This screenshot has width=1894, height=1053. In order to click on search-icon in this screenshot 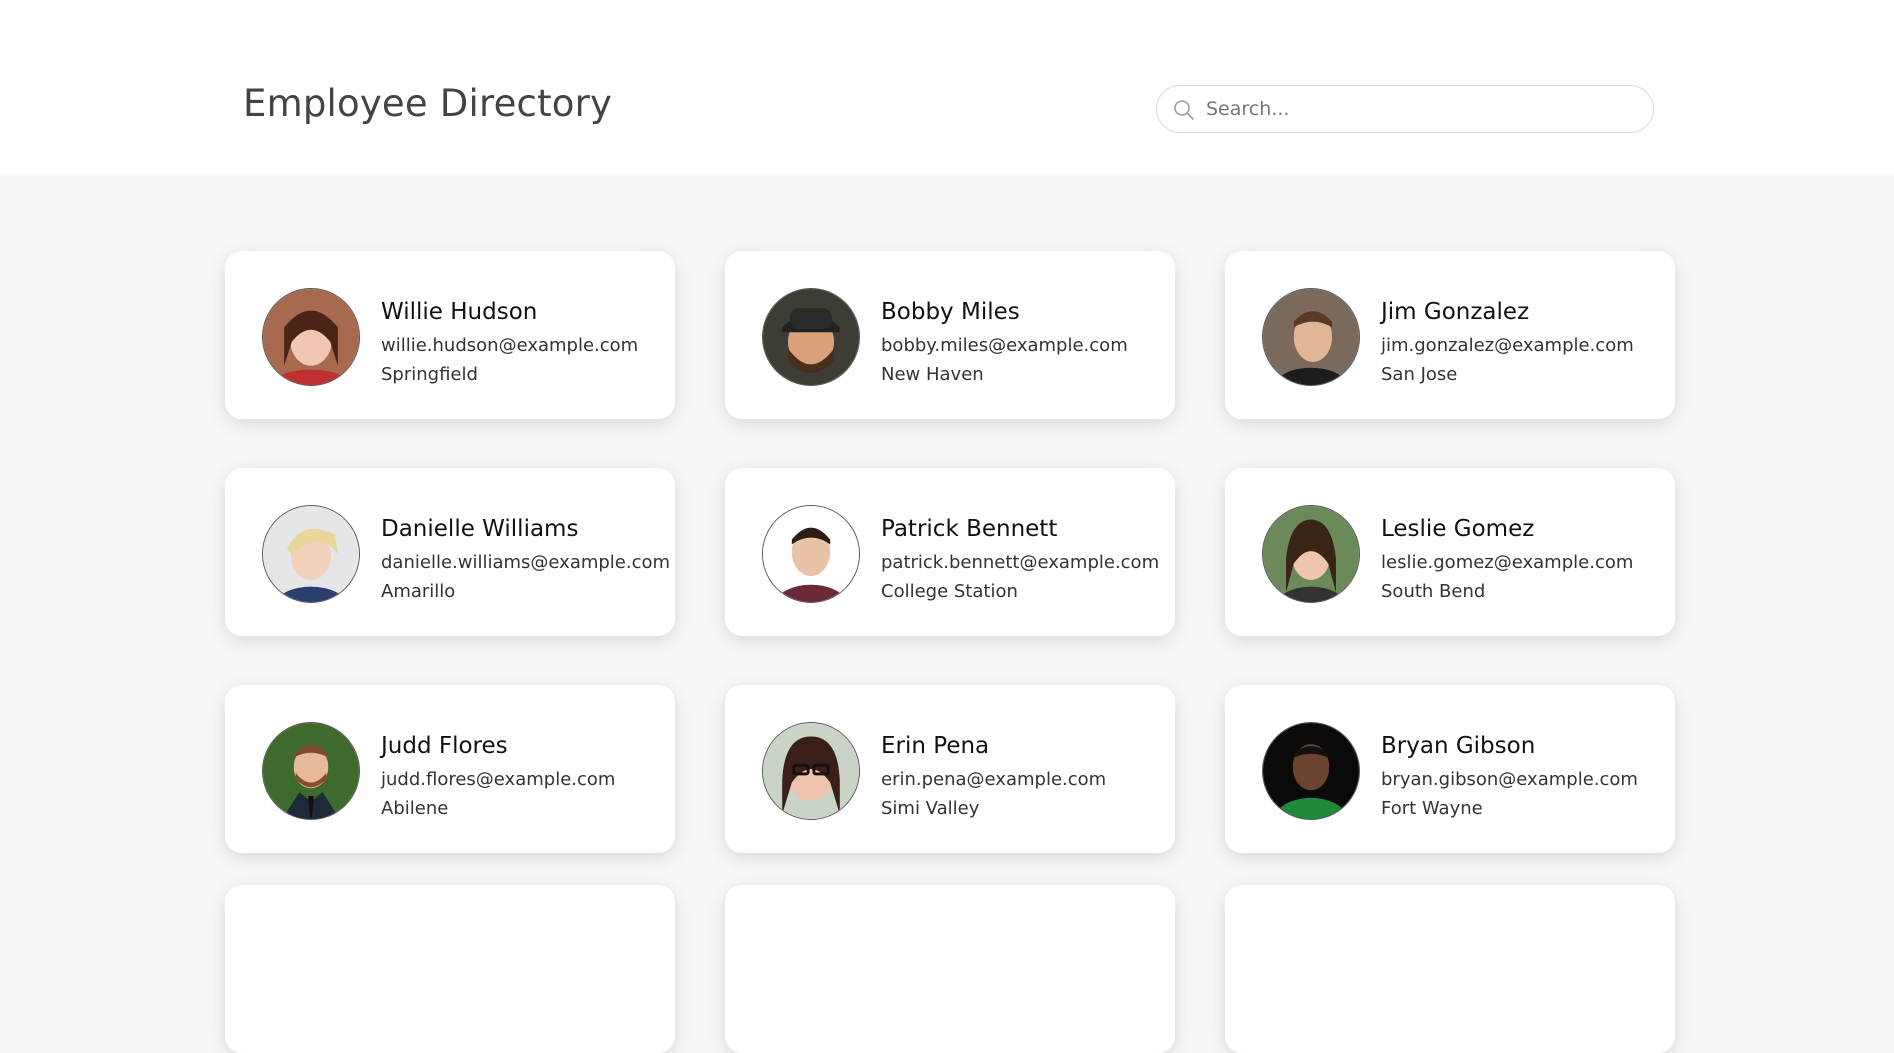, I will do `click(1184, 110)`.